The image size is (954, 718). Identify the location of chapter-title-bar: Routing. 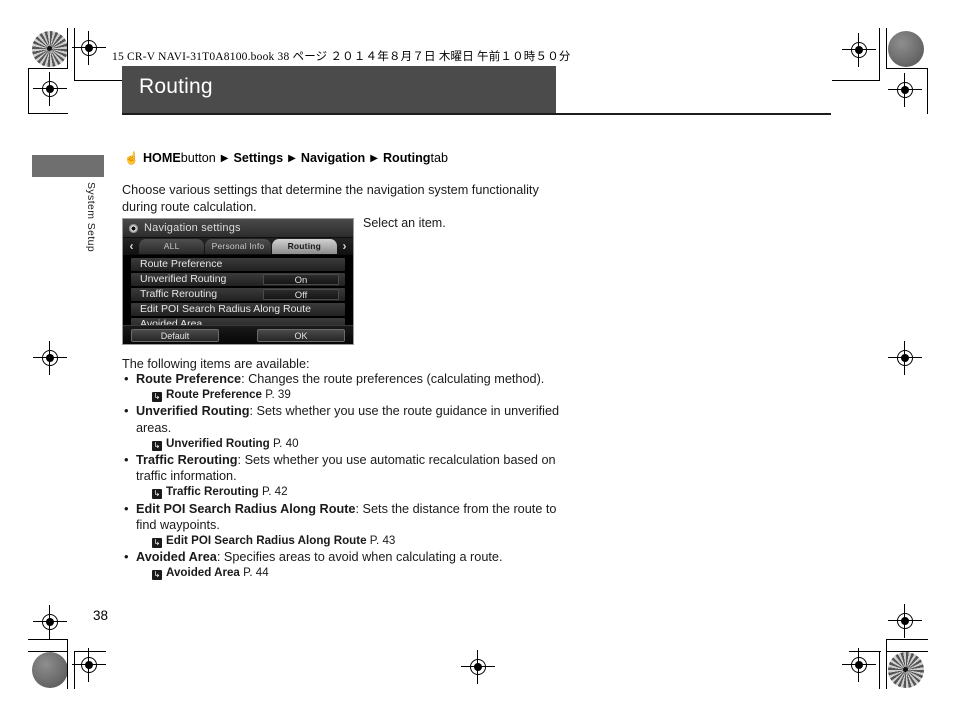
(339, 89).